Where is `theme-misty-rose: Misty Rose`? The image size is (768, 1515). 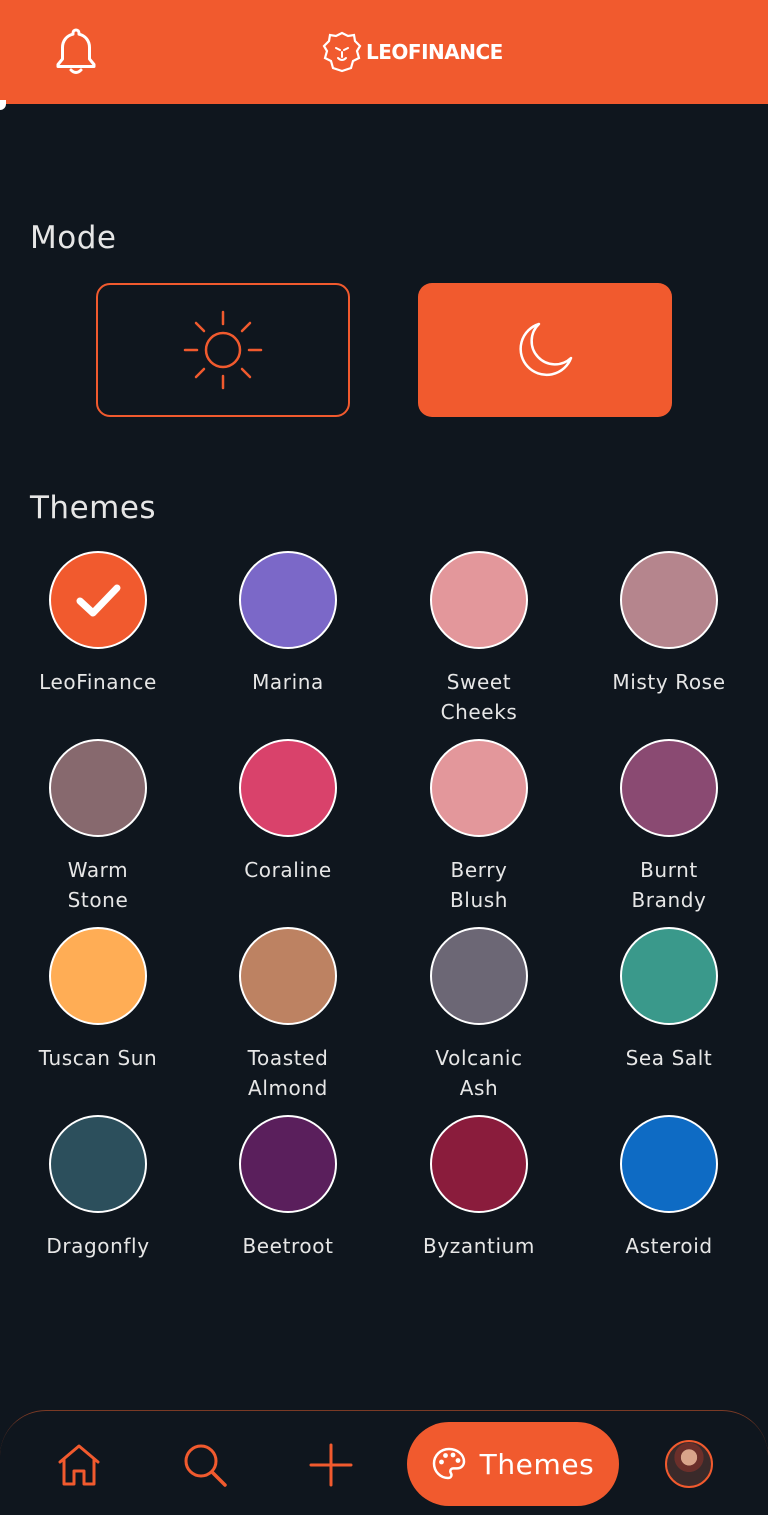 theme-misty-rose: Misty Rose is located at coordinates (669, 624).